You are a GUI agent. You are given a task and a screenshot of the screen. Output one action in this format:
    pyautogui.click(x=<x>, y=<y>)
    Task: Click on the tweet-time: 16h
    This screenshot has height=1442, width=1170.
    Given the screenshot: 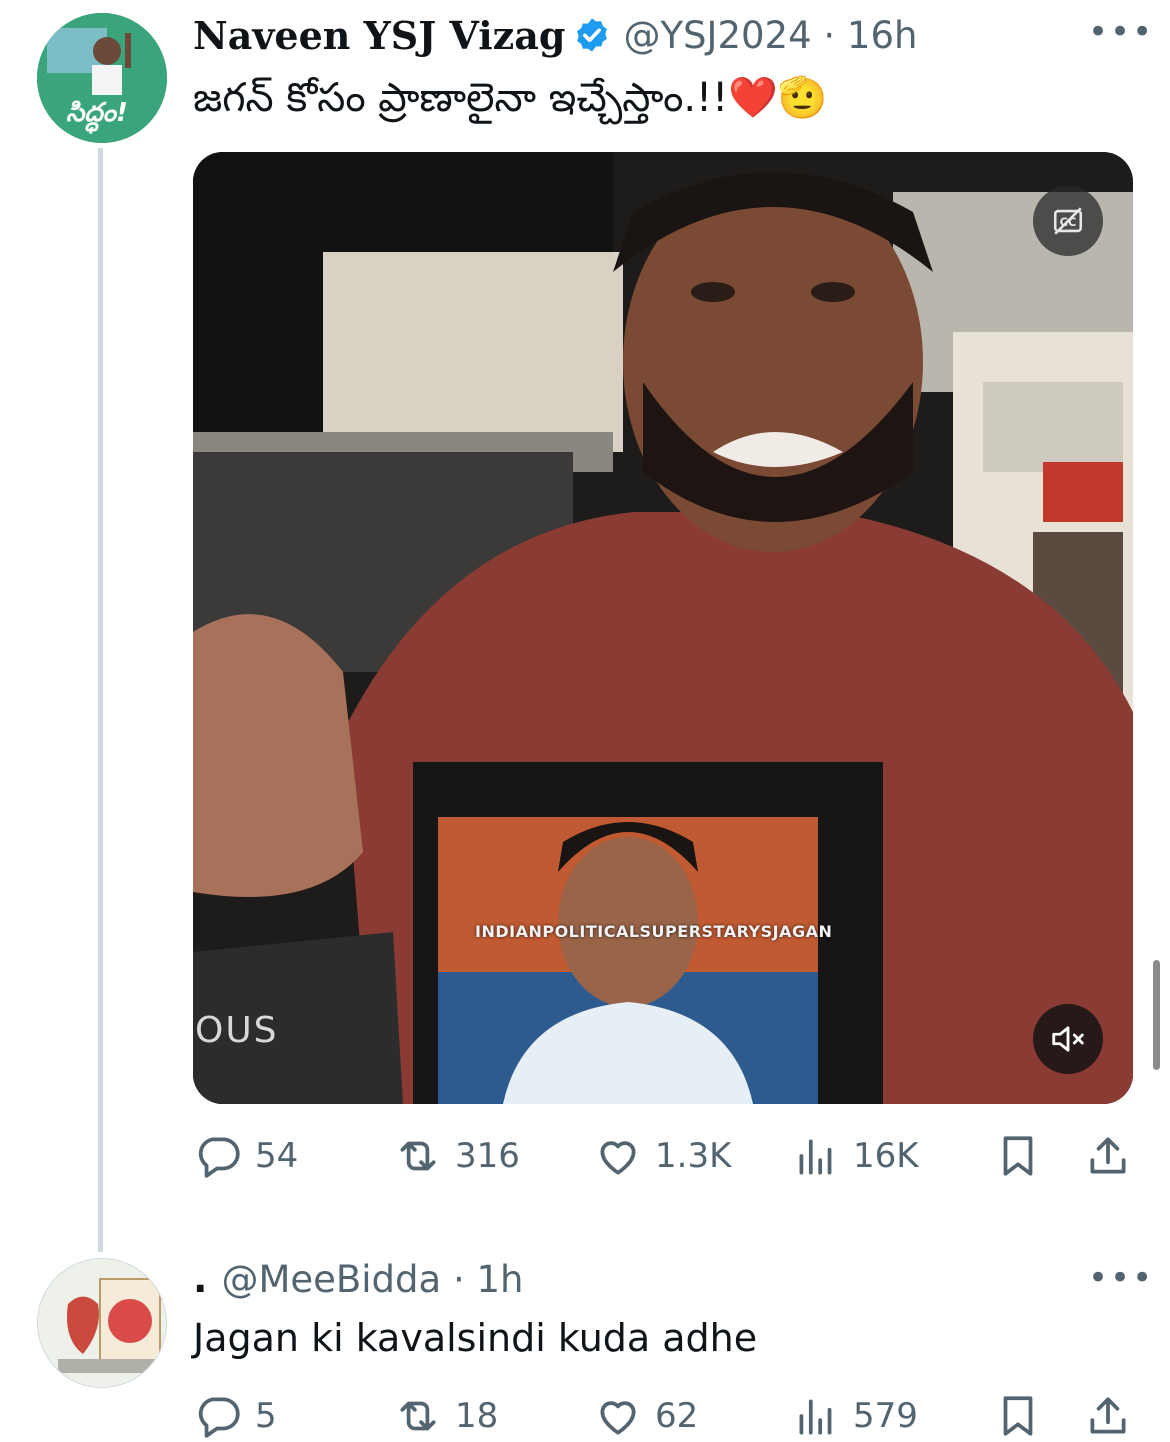 What is the action you would take?
    pyautogui.click(x=882, y=35)
    